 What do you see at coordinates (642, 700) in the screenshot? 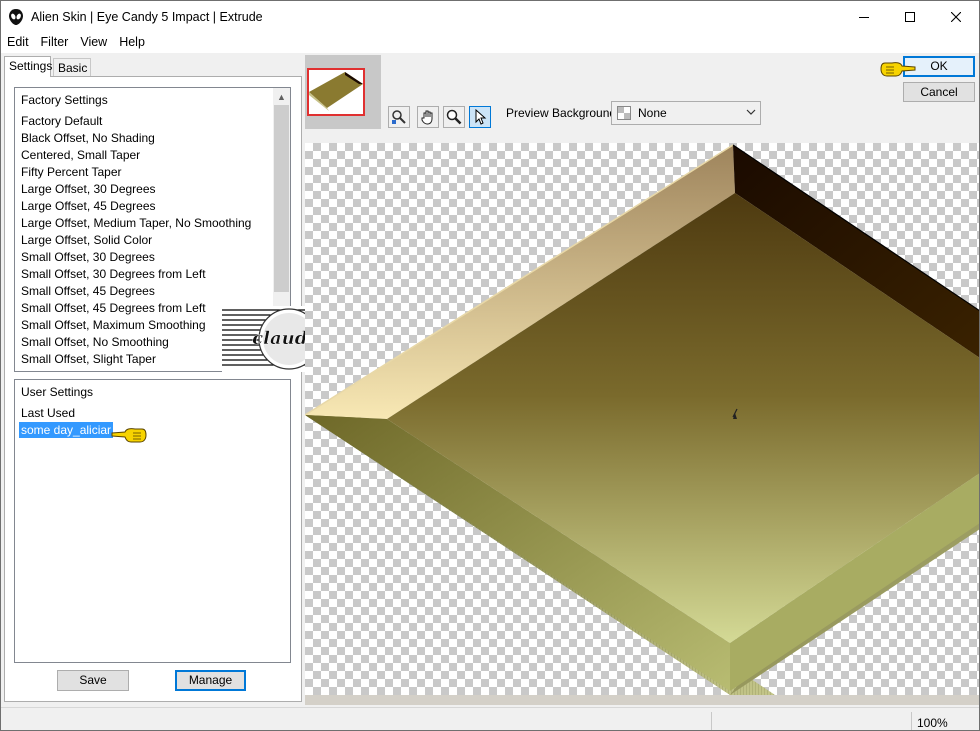
I see `preview-scroll-strip` at bounding box center [642, 700].